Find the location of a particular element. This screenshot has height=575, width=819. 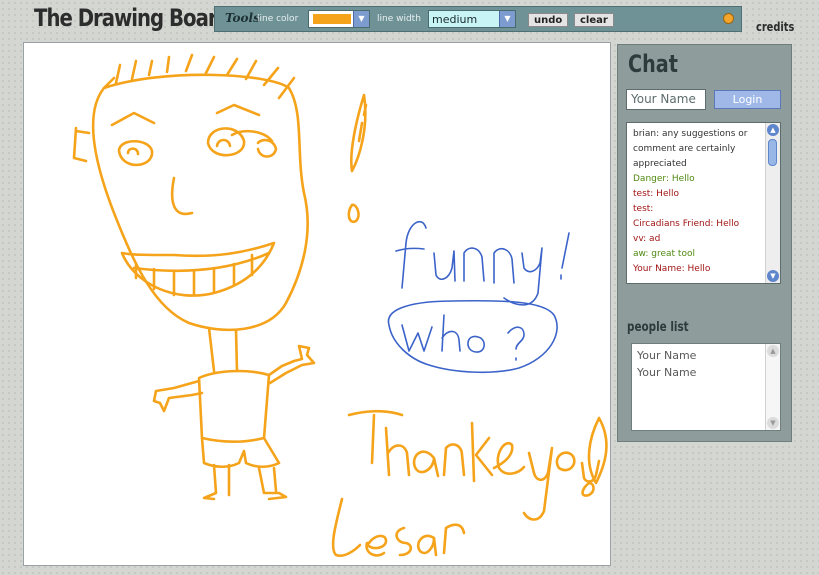

chat-title: Chat is located at coordinates (653, 64).